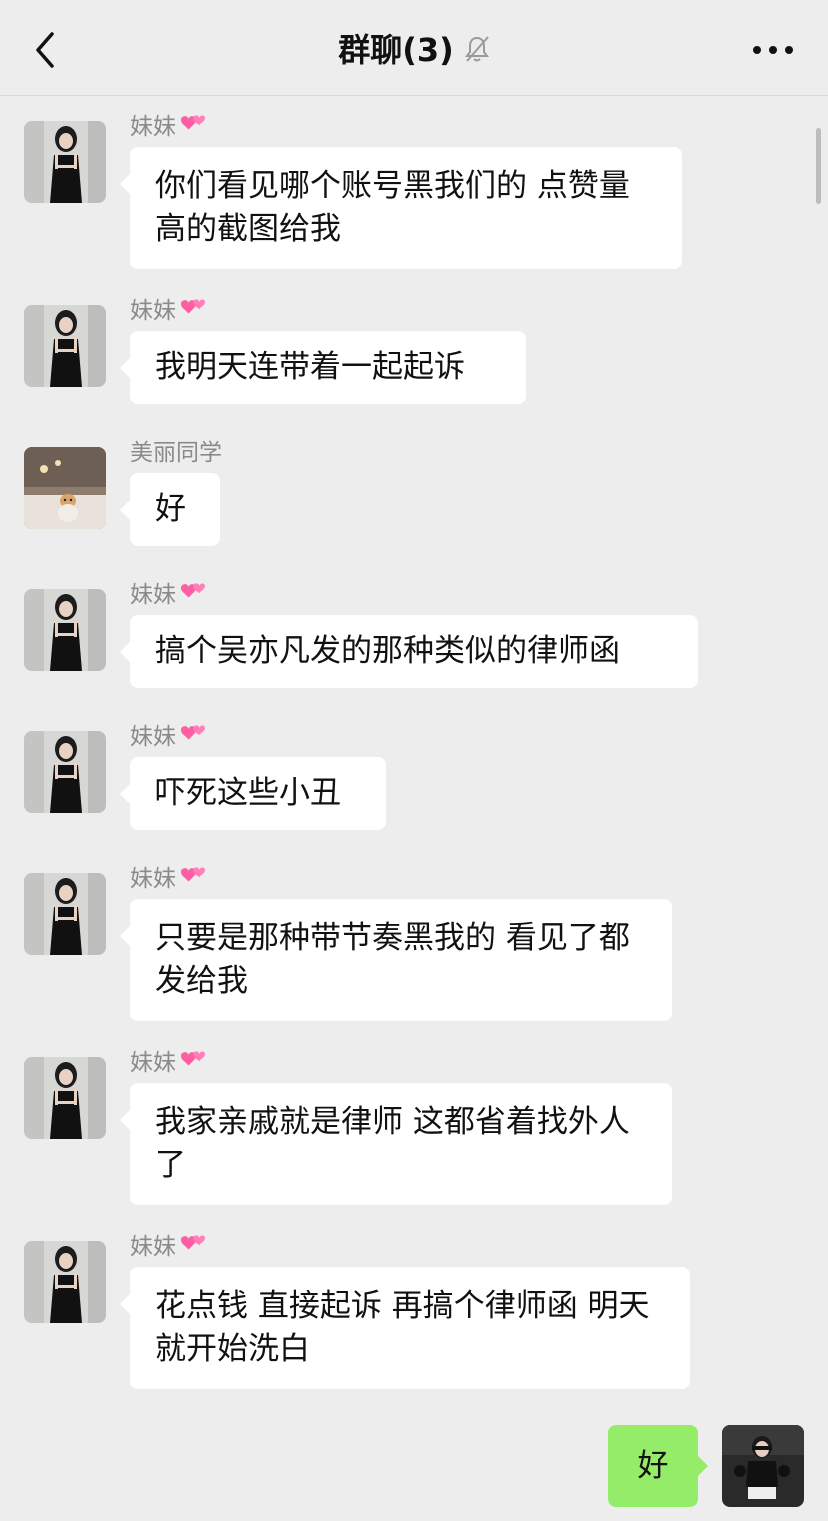 Image resolution: width=828 pixels, height=1521 pixels. I want to click on message-text: 搞个吴亦凡发的那种类似的律师函, so click(387, 651).